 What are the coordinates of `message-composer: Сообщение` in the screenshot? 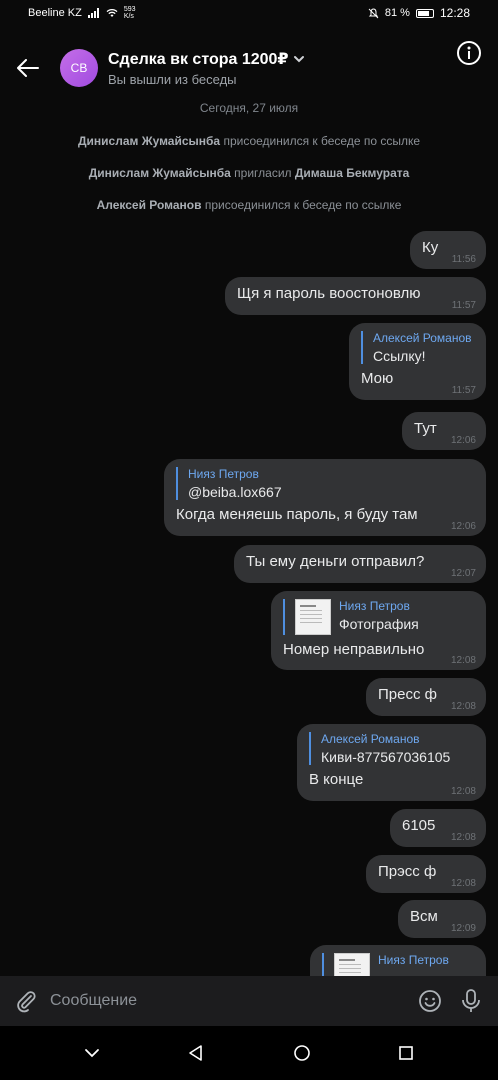 It's located at (249, 1001).